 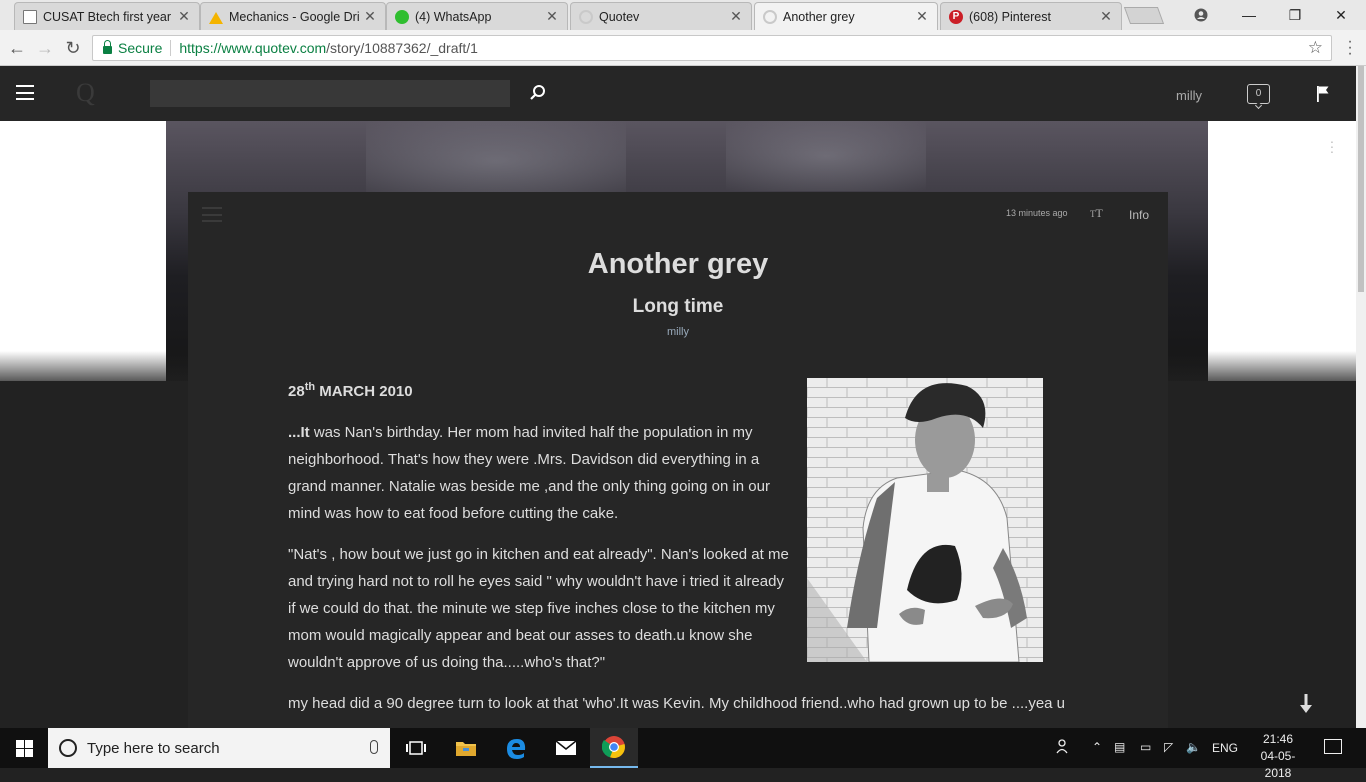 What do you see at coordinates (83, 251) in the screenshot?
I see `side-panel-left` at bounding box center [83, 251].